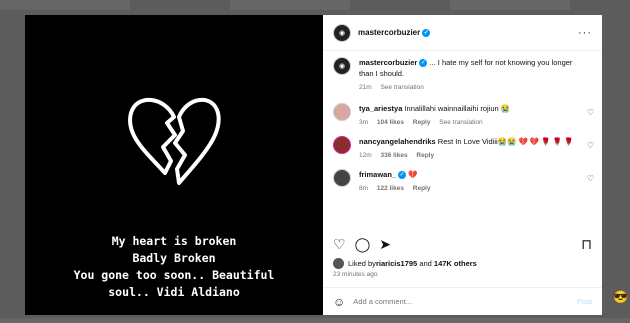  Describe the element at coordinates (388, 62) in the screenshot. I see `comment-username: mastercorbuzier` at that location.